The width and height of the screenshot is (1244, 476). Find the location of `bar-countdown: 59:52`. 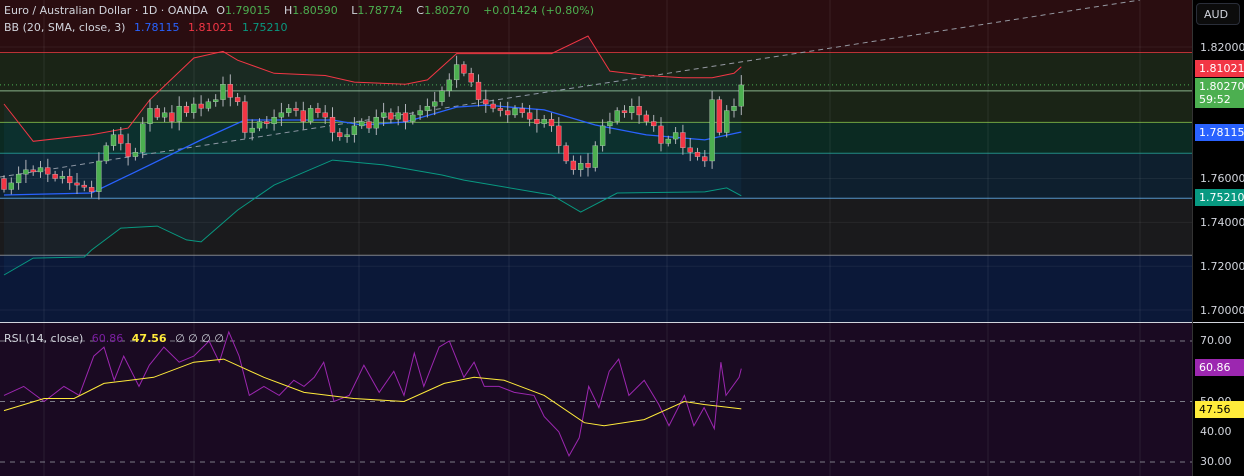

bar-countdown: 59:52 is located at coordinates (1215, 99).